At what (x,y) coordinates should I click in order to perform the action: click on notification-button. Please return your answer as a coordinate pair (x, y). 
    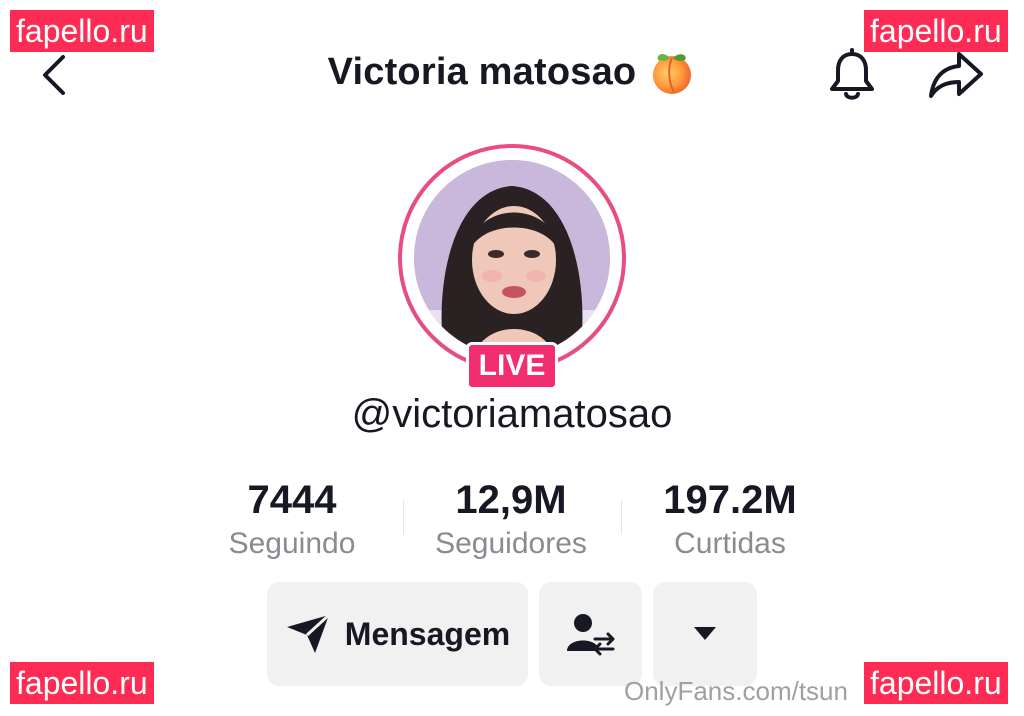
    Looking at the image, I should click on (852, 75).